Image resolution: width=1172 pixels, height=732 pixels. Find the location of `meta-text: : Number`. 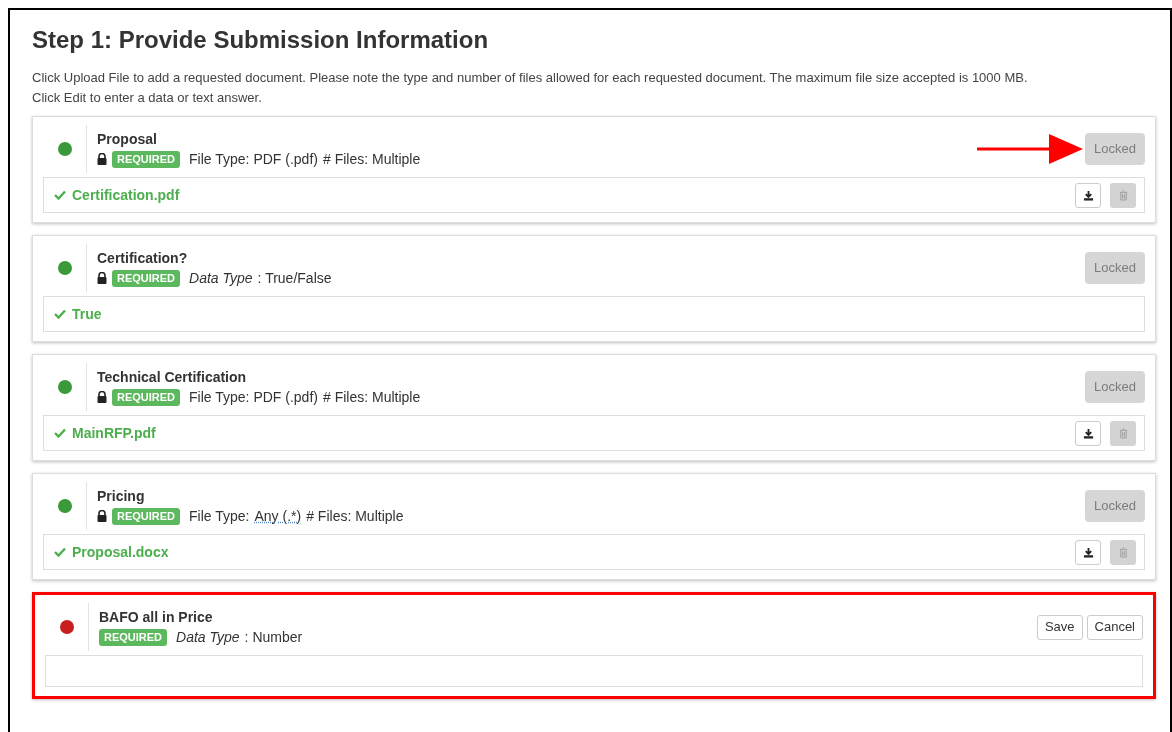

meta-text: : Number is located at coordinates (273, 637).